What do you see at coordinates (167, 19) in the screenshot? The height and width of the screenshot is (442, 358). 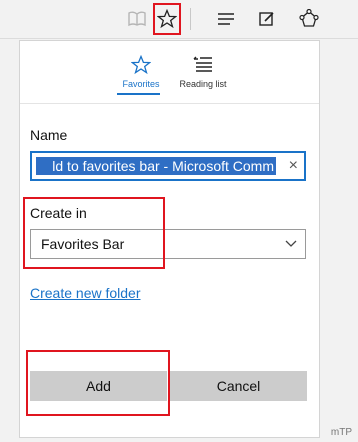 I see `favorites-highlight-box` at bounding box center [167, 19].